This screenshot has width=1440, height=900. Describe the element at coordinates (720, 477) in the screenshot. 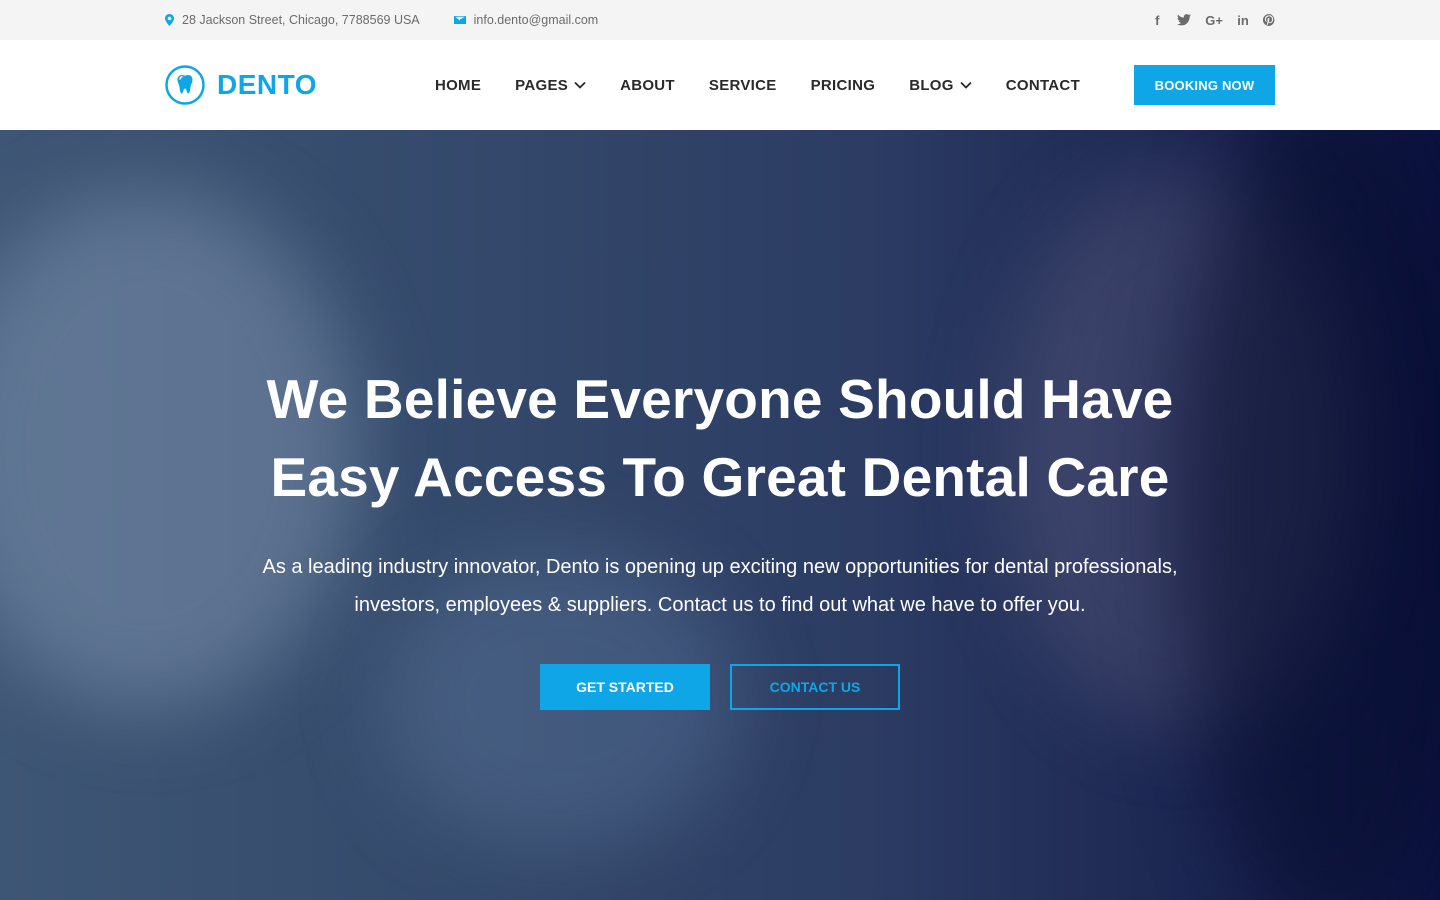

I see `hero-title-line: Easy Access To Great Dental Care` at that location.